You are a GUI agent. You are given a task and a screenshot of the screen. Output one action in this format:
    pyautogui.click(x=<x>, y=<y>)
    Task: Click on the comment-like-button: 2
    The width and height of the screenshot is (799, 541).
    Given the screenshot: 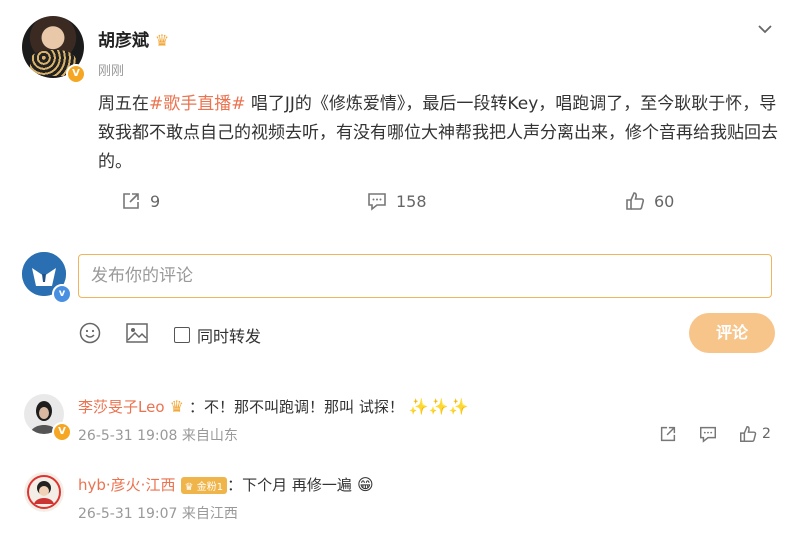 What is the action you would take?
    pyautogui.click(x=754, y=434)
    